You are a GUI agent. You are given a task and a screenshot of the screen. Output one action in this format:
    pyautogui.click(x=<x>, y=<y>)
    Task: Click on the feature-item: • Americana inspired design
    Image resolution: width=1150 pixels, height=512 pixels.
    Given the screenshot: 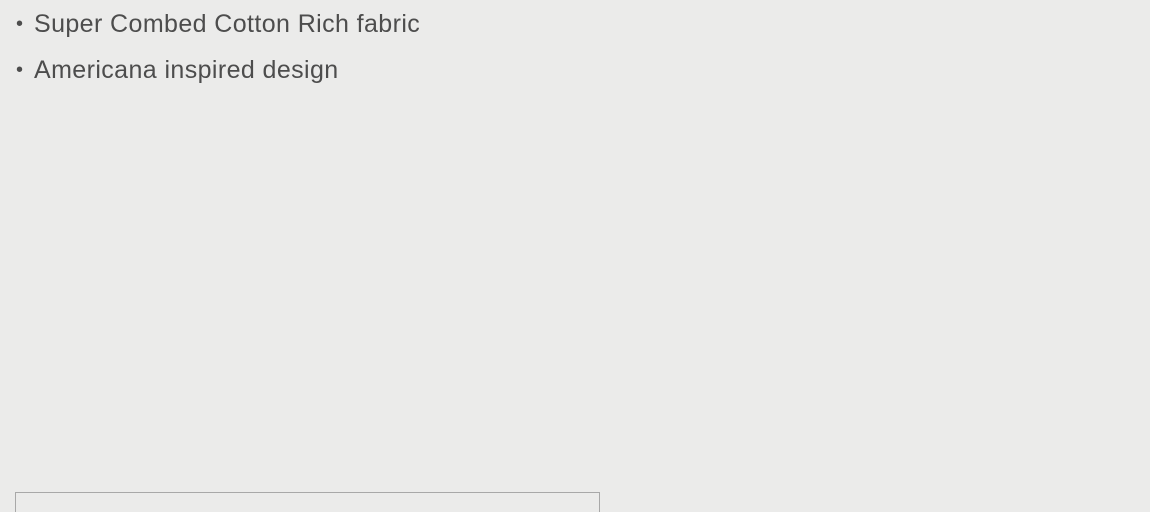 What is the action you would take?
    pyautogui.click(x=218, y=70)
    